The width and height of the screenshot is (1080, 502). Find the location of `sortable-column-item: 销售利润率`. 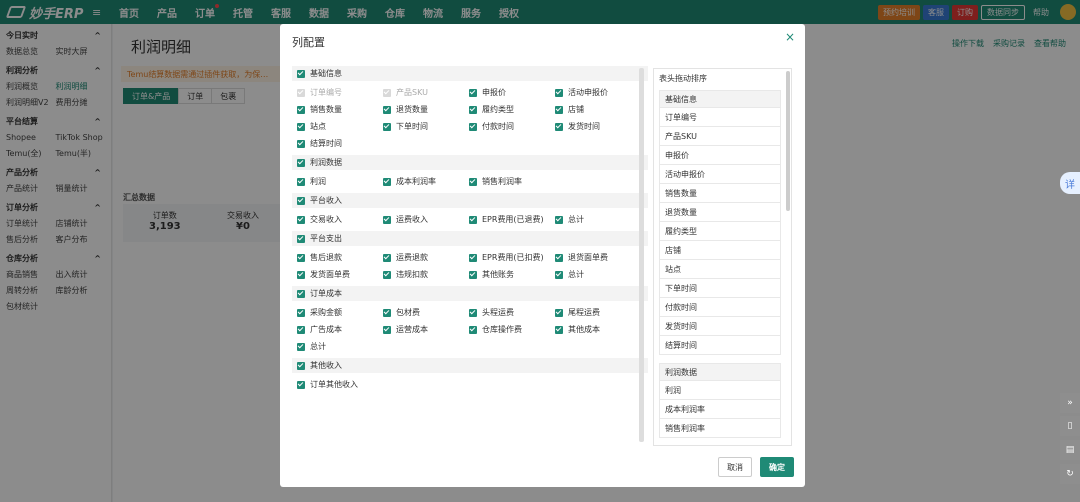

sortable-column-item: 销售利润率 is located at coordinates (720, 428).